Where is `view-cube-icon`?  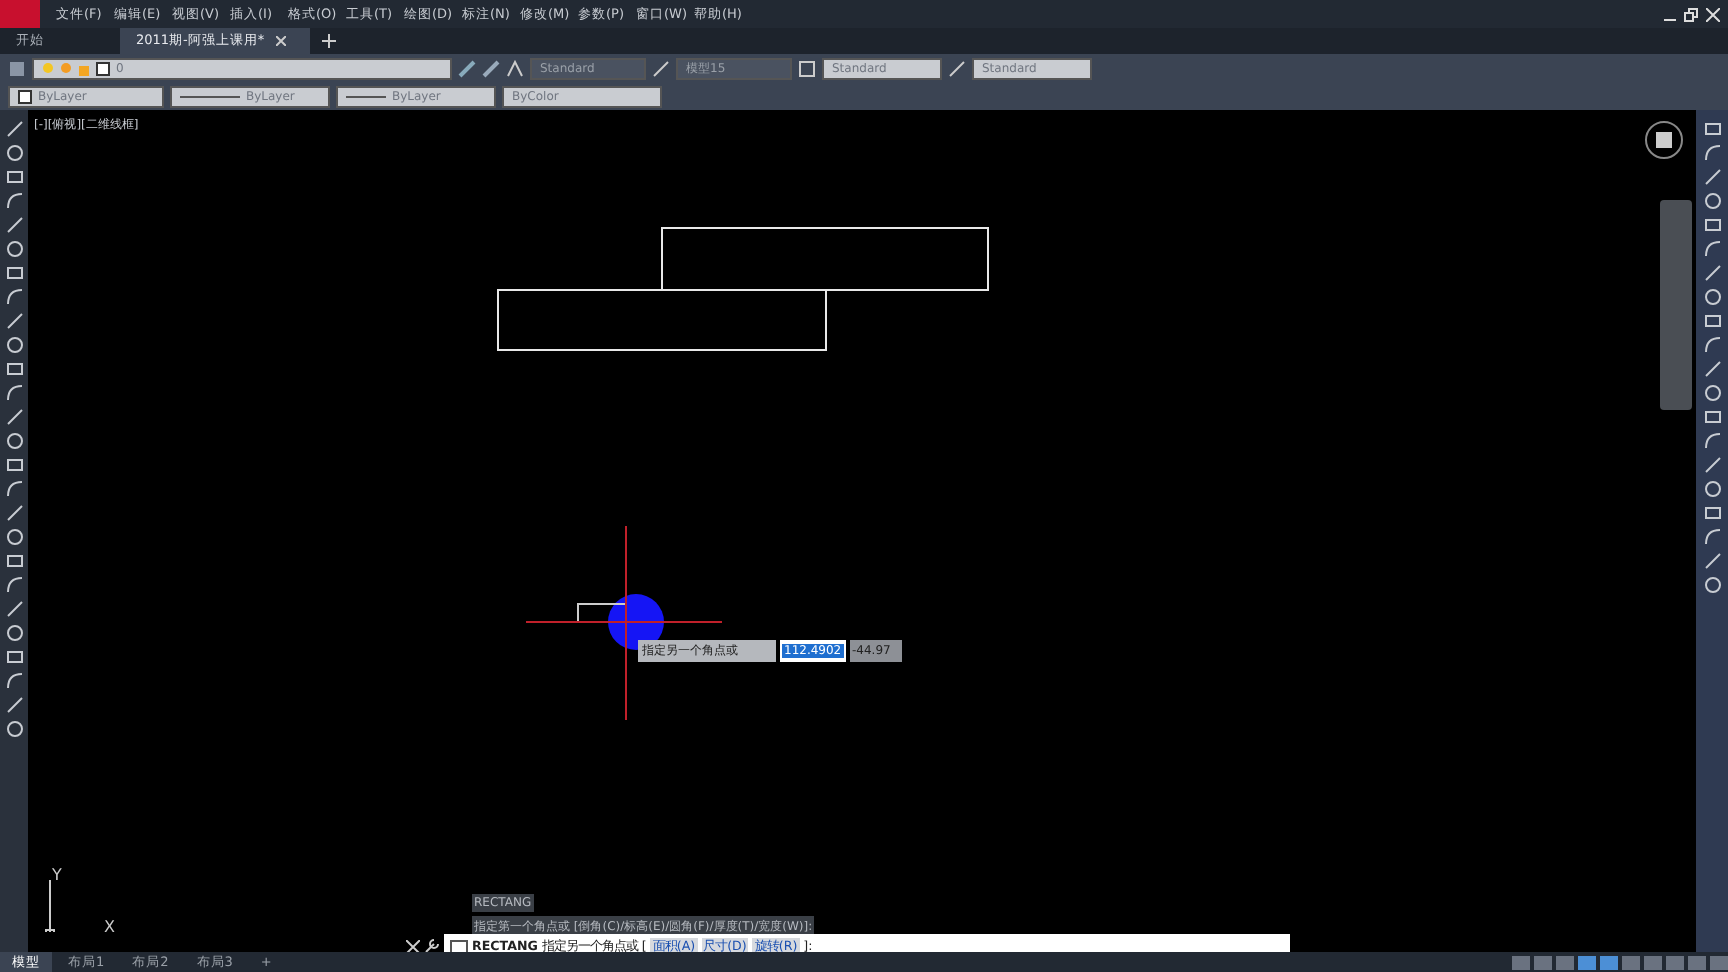 view-cube-icon is located at coordinates (1664, 140).